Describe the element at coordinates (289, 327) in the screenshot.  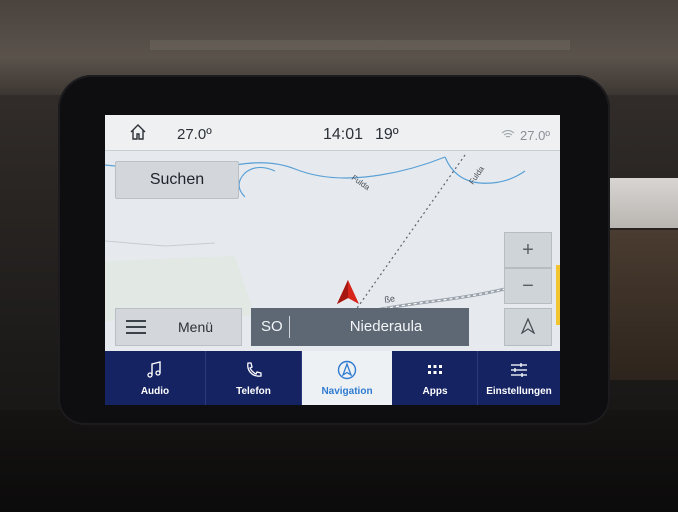
I see `heading-divider` at that location.